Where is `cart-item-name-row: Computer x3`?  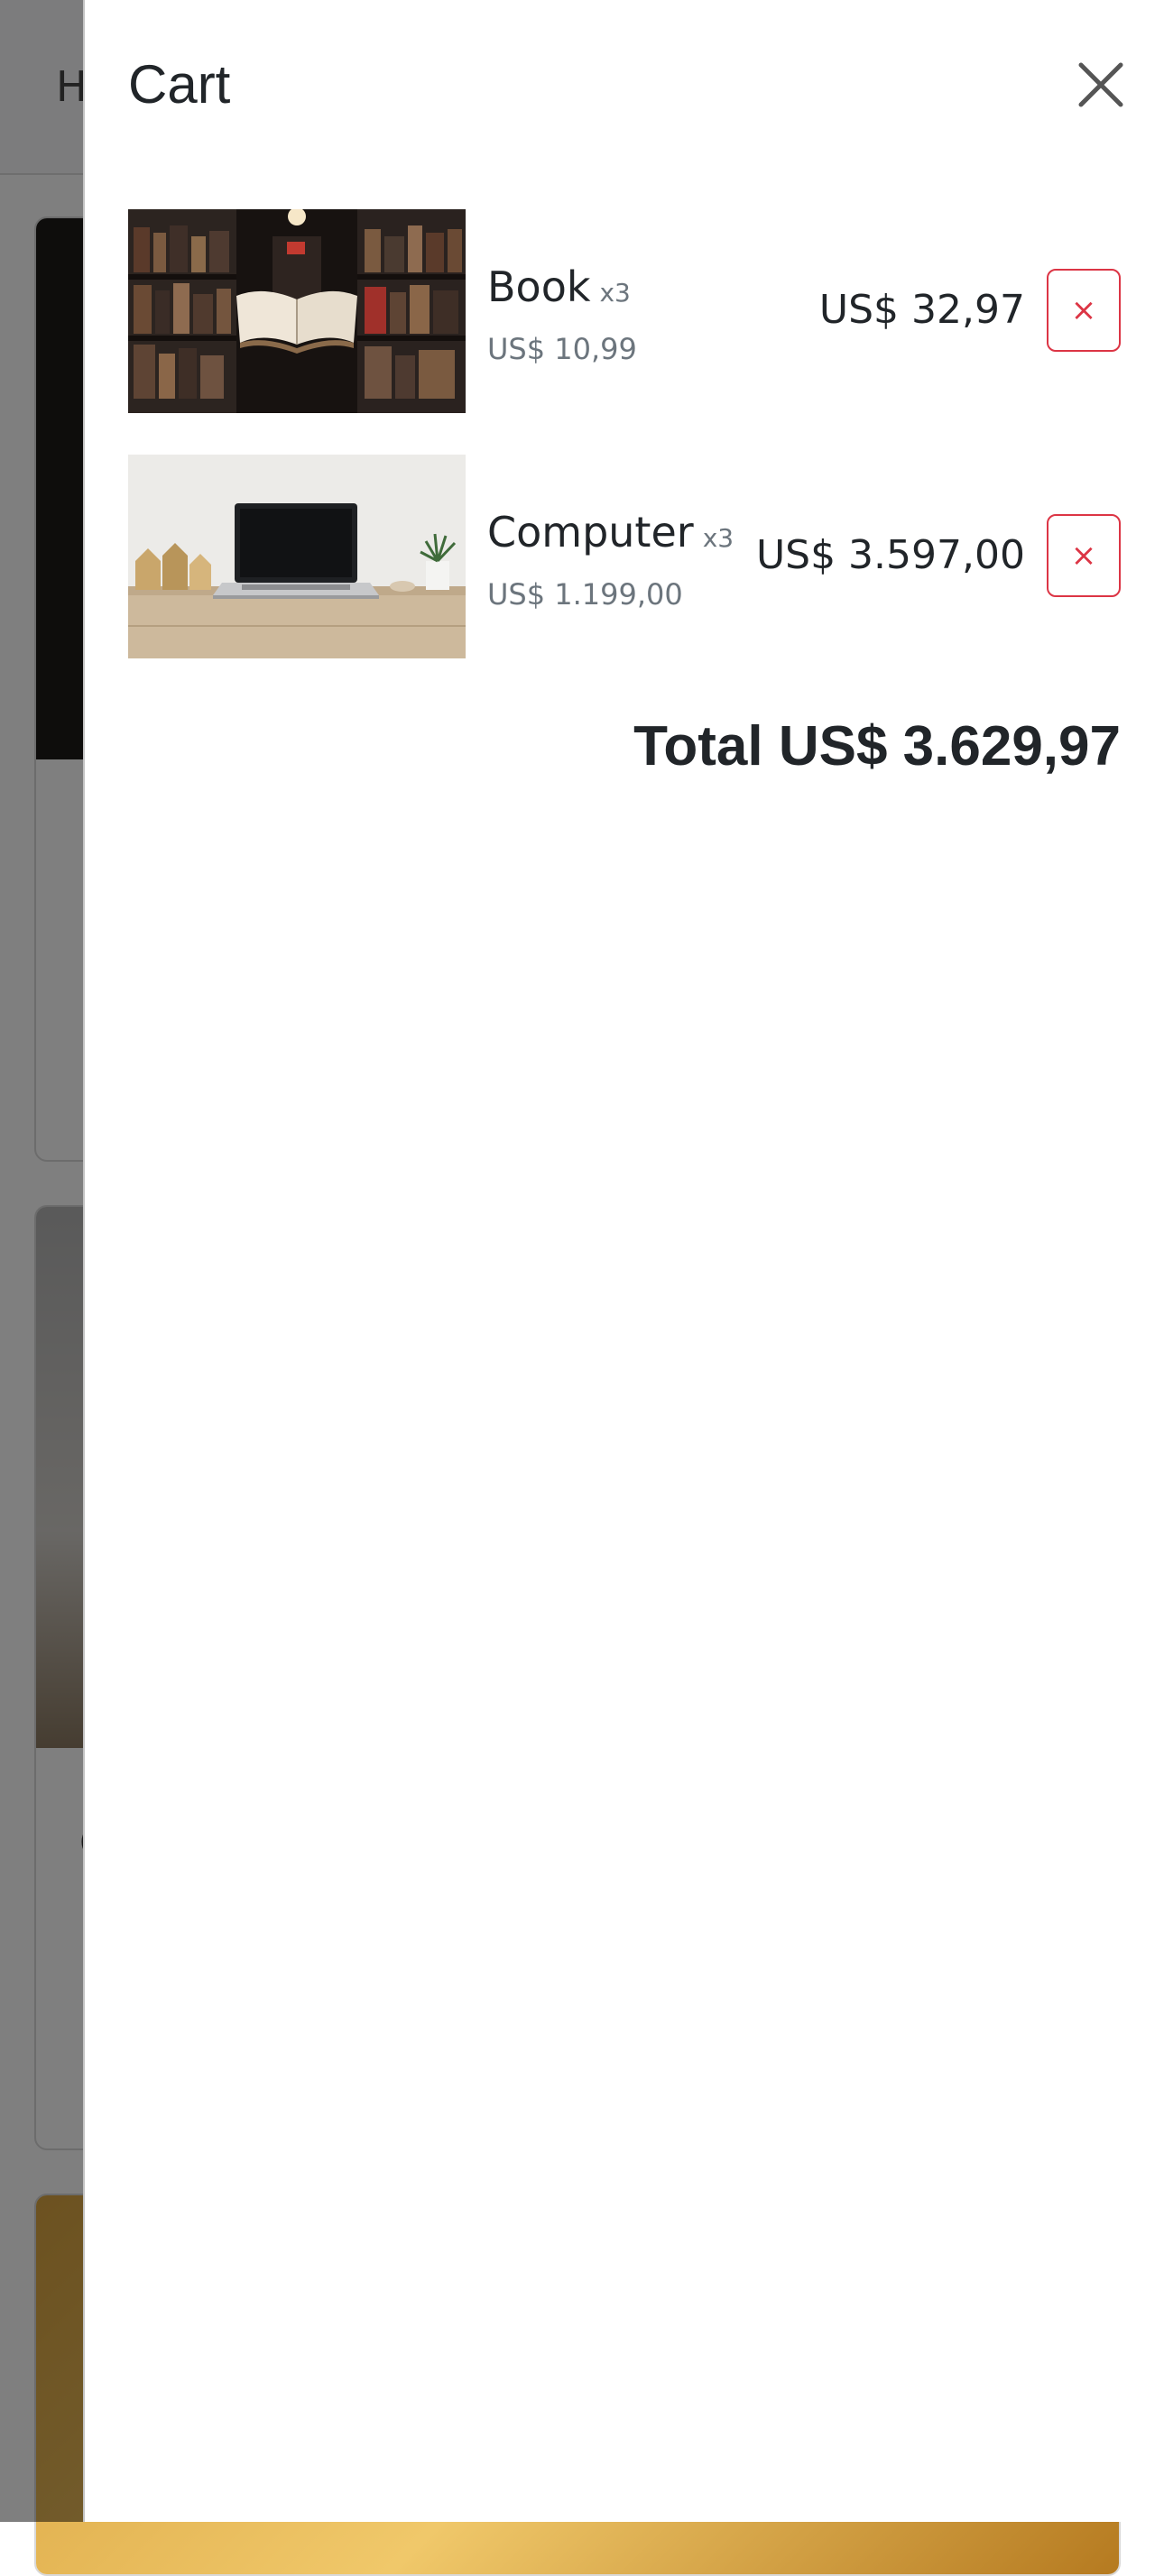 cart-item-name-row: Computer x3 is located at coordinates (610, 536).